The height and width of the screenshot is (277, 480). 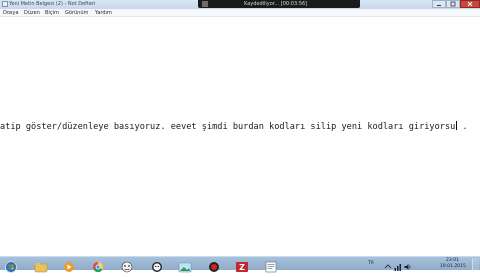 I want to click on tray-up-arrow-icon, so click(x=388, y=264).